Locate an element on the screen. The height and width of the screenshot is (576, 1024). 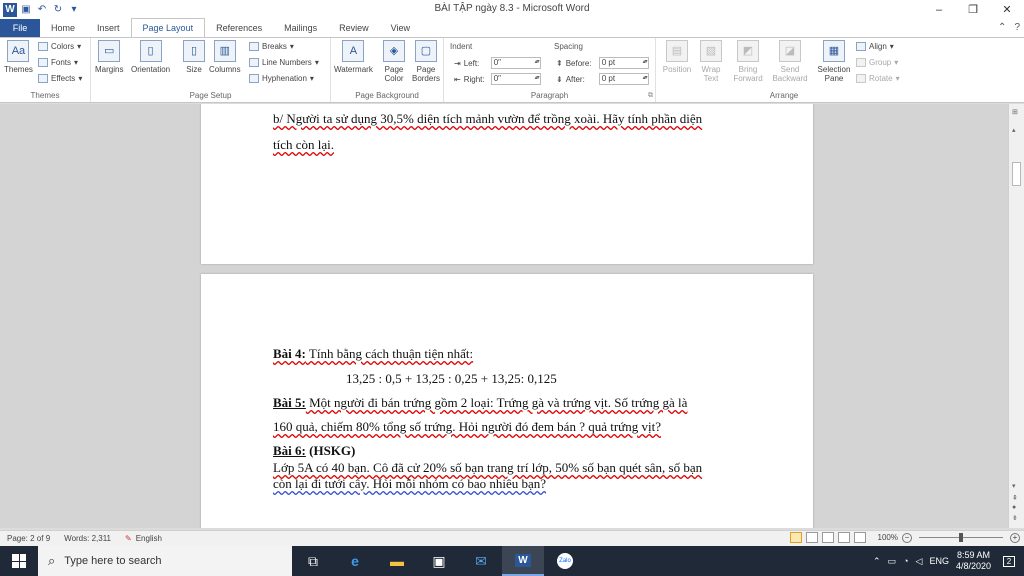
margins-button: ▭ Margins is located at coordinates (109, 57).